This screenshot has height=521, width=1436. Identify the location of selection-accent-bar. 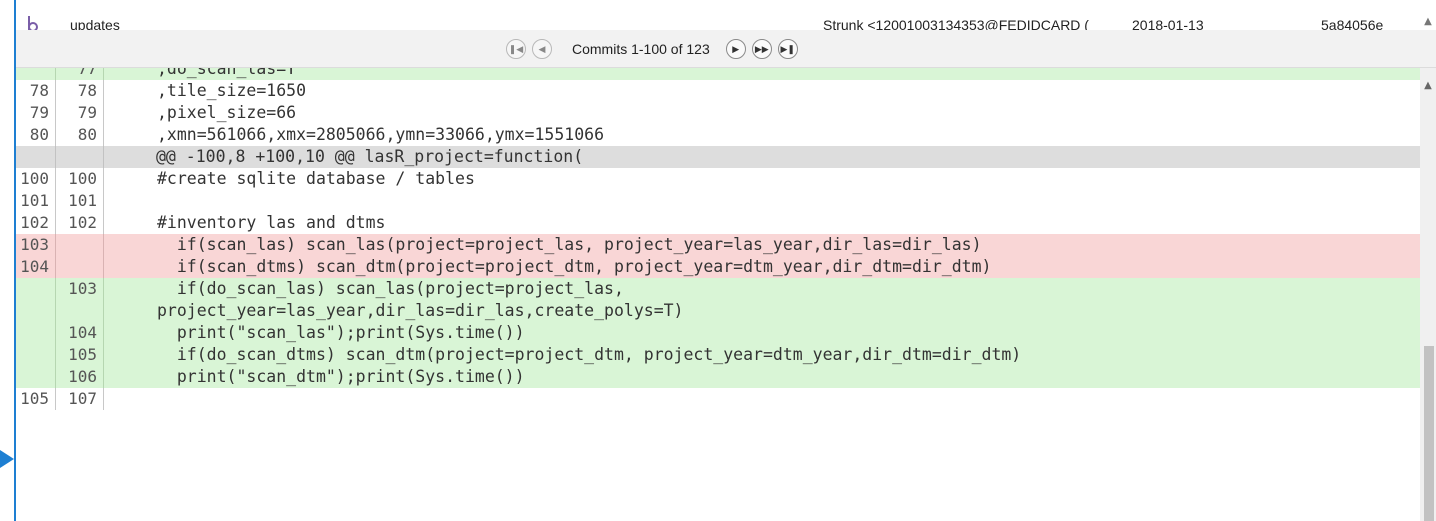
(15, 260).